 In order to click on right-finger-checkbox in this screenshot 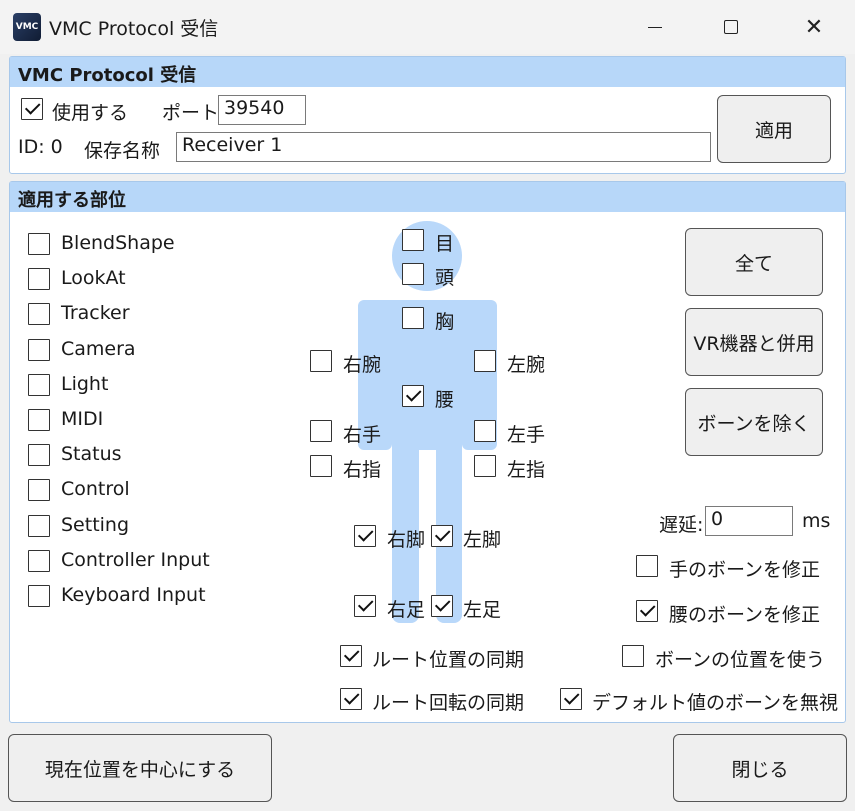, I will do `click(321, 466)`.